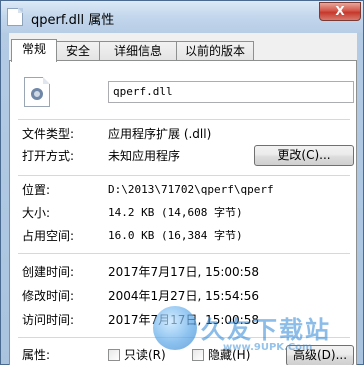 The image size is (364, 365). I want to click on accessed-value: 2017年7月17日, 15:00:58, so click(183, 320).